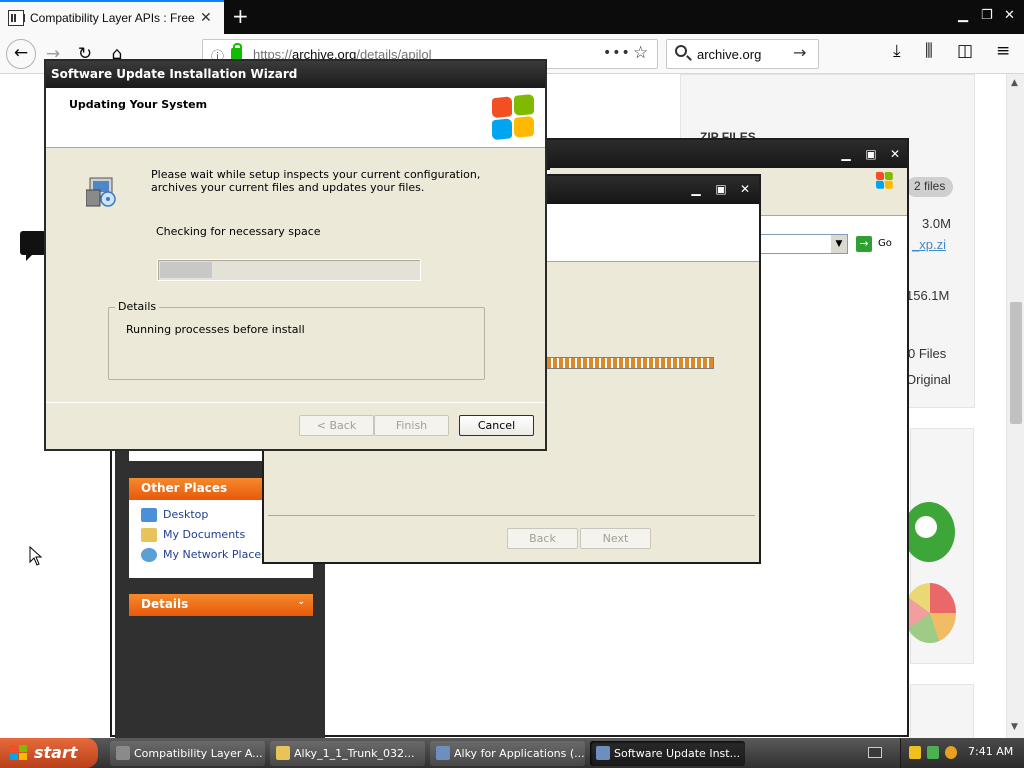 The image size is (1024, 768). Describe the element at coordinates (184, 488) in the screenshot. I see `other-places-title: Other Places` at that location.